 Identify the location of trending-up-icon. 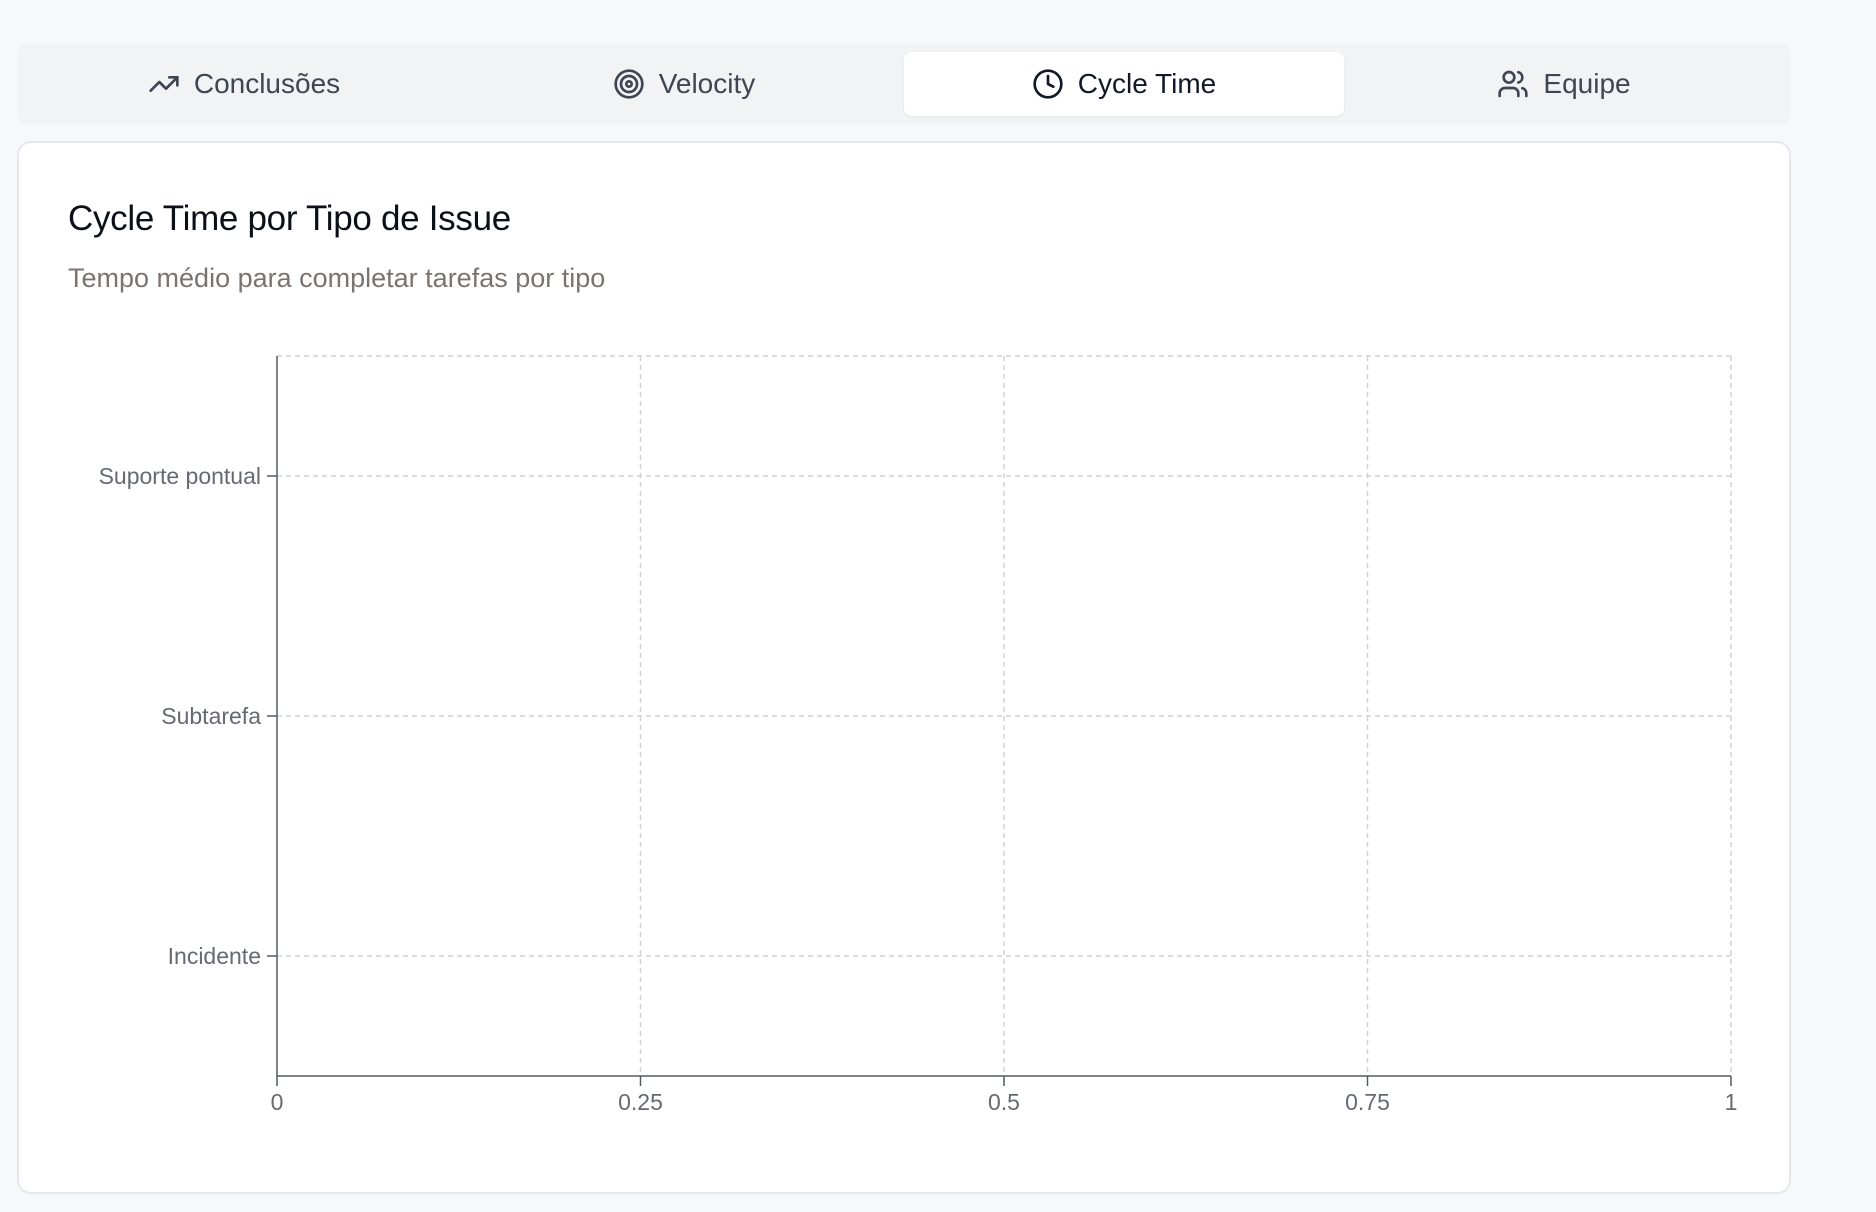
(164, 84).